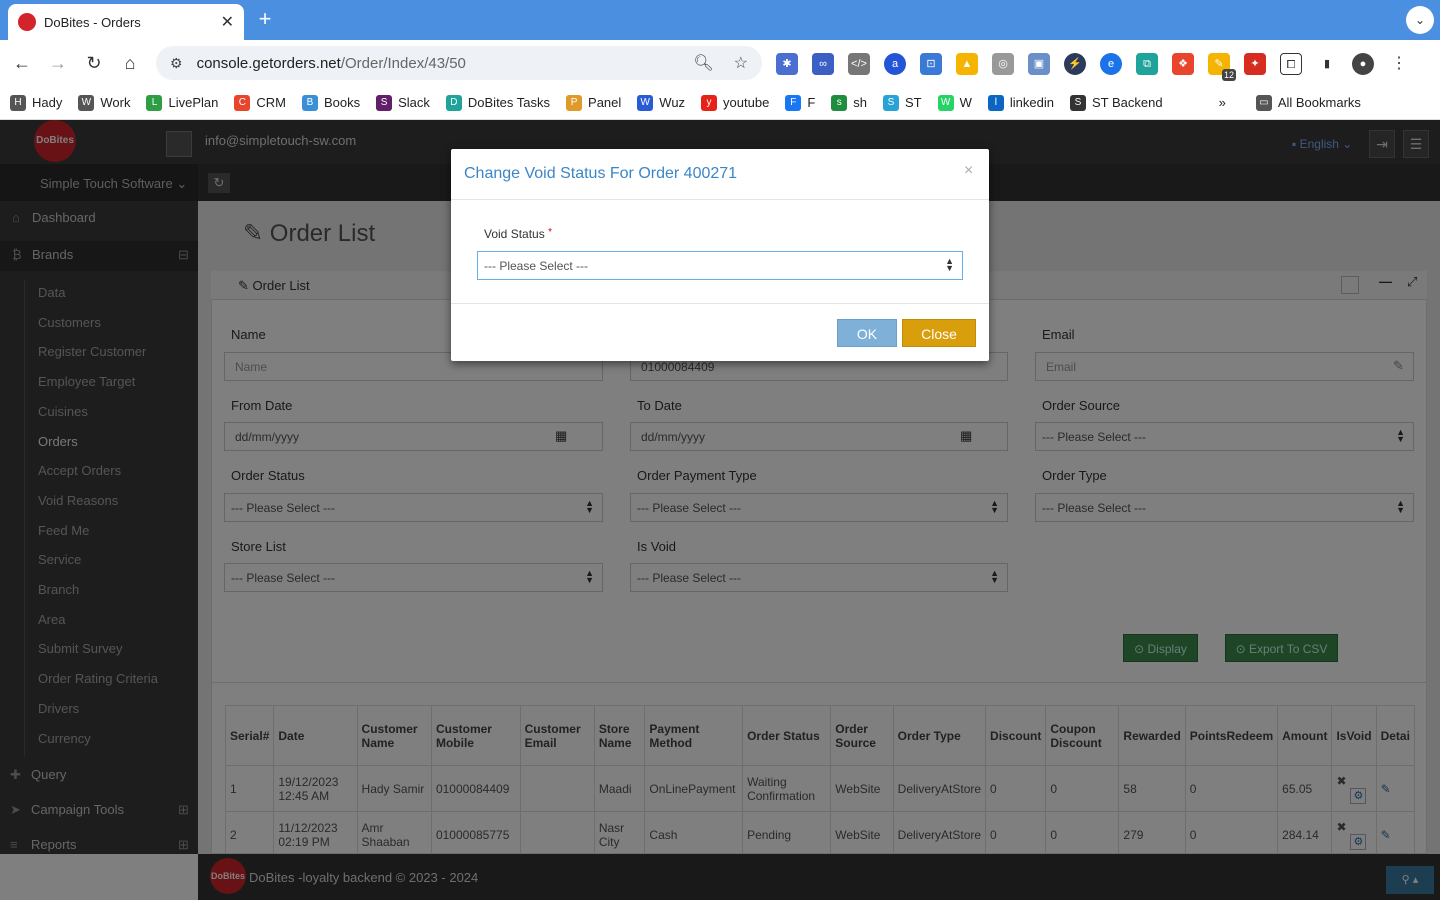  I want to click on required-mark: *, so click(550, 232).